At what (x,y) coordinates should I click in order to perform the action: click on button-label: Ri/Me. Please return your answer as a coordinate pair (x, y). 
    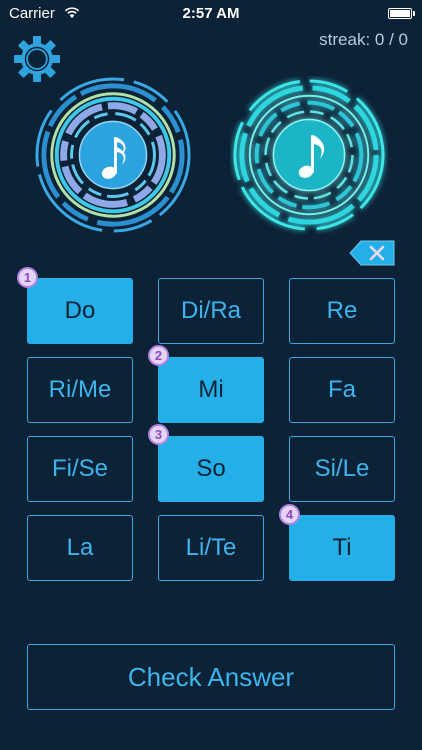
    Looking at the image, I should click on (80, 389).